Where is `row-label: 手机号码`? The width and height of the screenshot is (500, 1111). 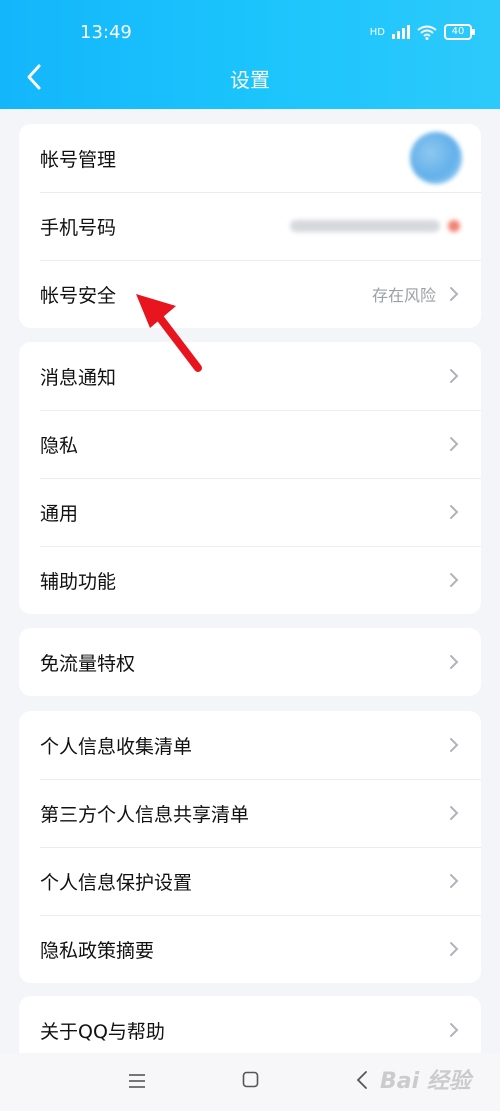
row-label: 手机号码 is located at coordinates (78, 227).